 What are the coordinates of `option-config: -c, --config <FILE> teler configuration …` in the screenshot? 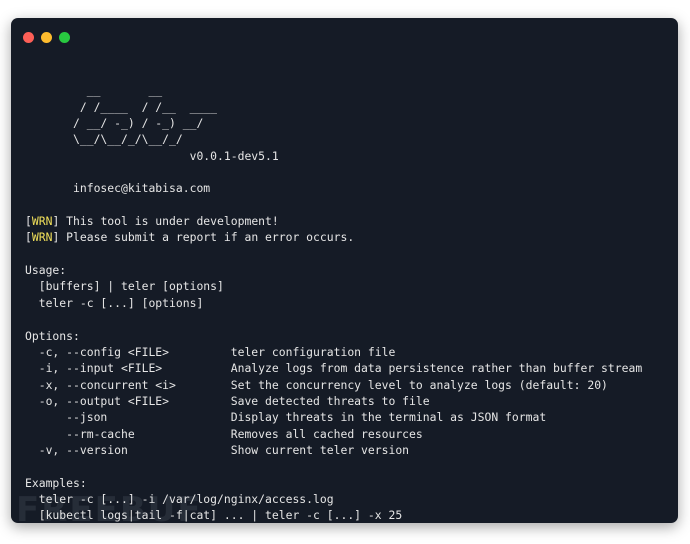 It's located at (210, 351).